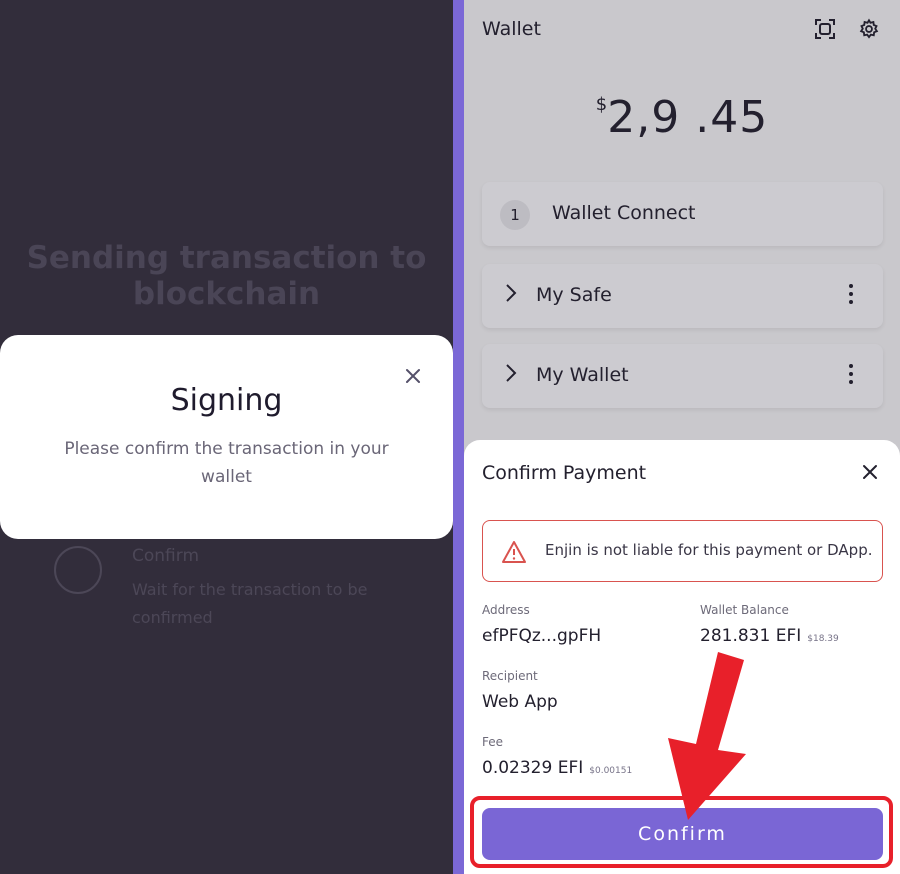 Image resolution: width=900 pixels, height=874 pixels. I want to click on warning-icon, so click(514, 552).